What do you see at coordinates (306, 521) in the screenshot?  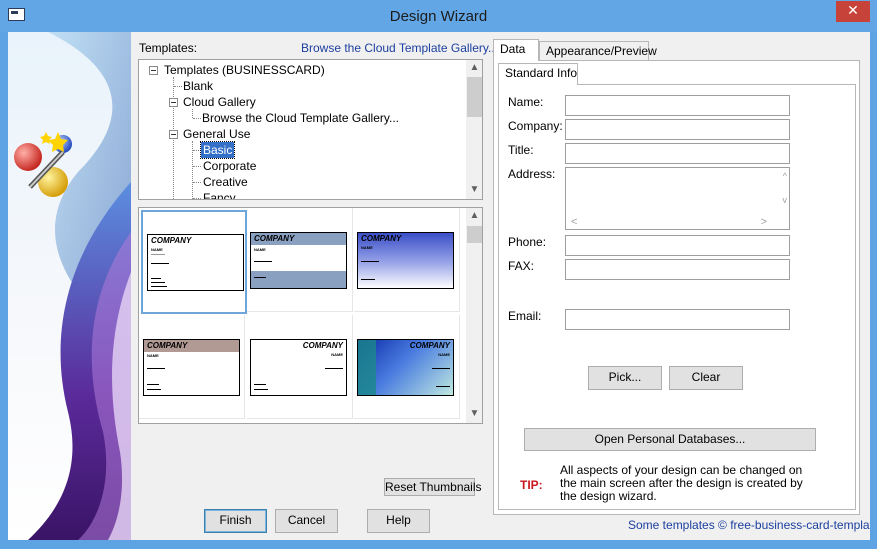 I see `cancel-button: Cancel` at bounding box center [306, 521].